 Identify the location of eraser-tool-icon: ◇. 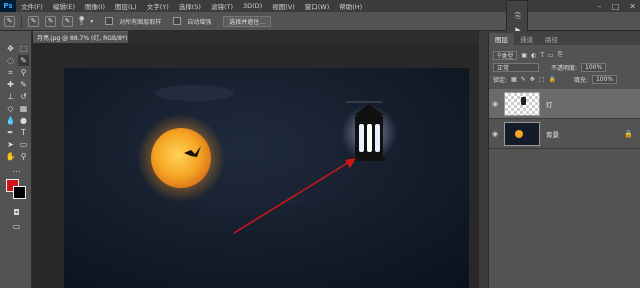
(10, 108).